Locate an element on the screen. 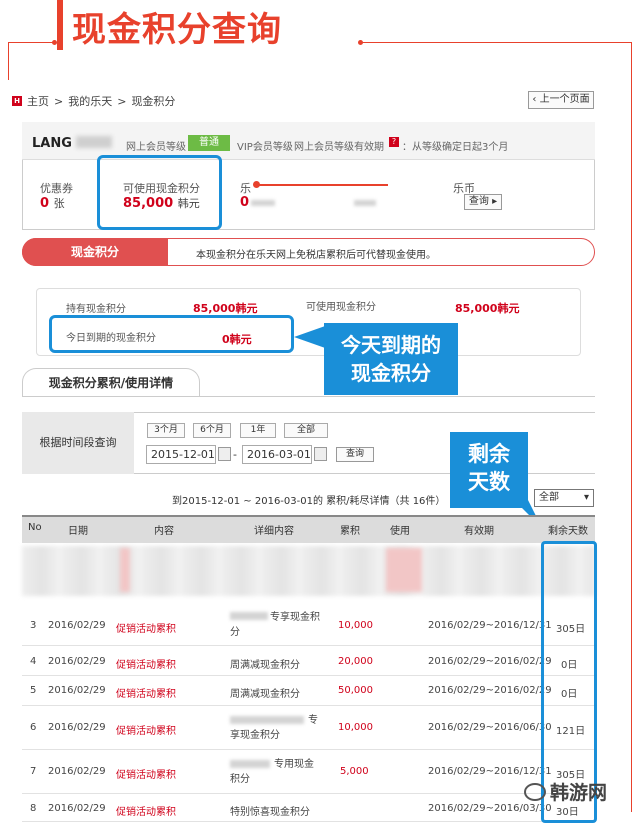 The image size is (640, 824). validity-label: 网上会员等级有效期 is located at coordinates (339, 147).